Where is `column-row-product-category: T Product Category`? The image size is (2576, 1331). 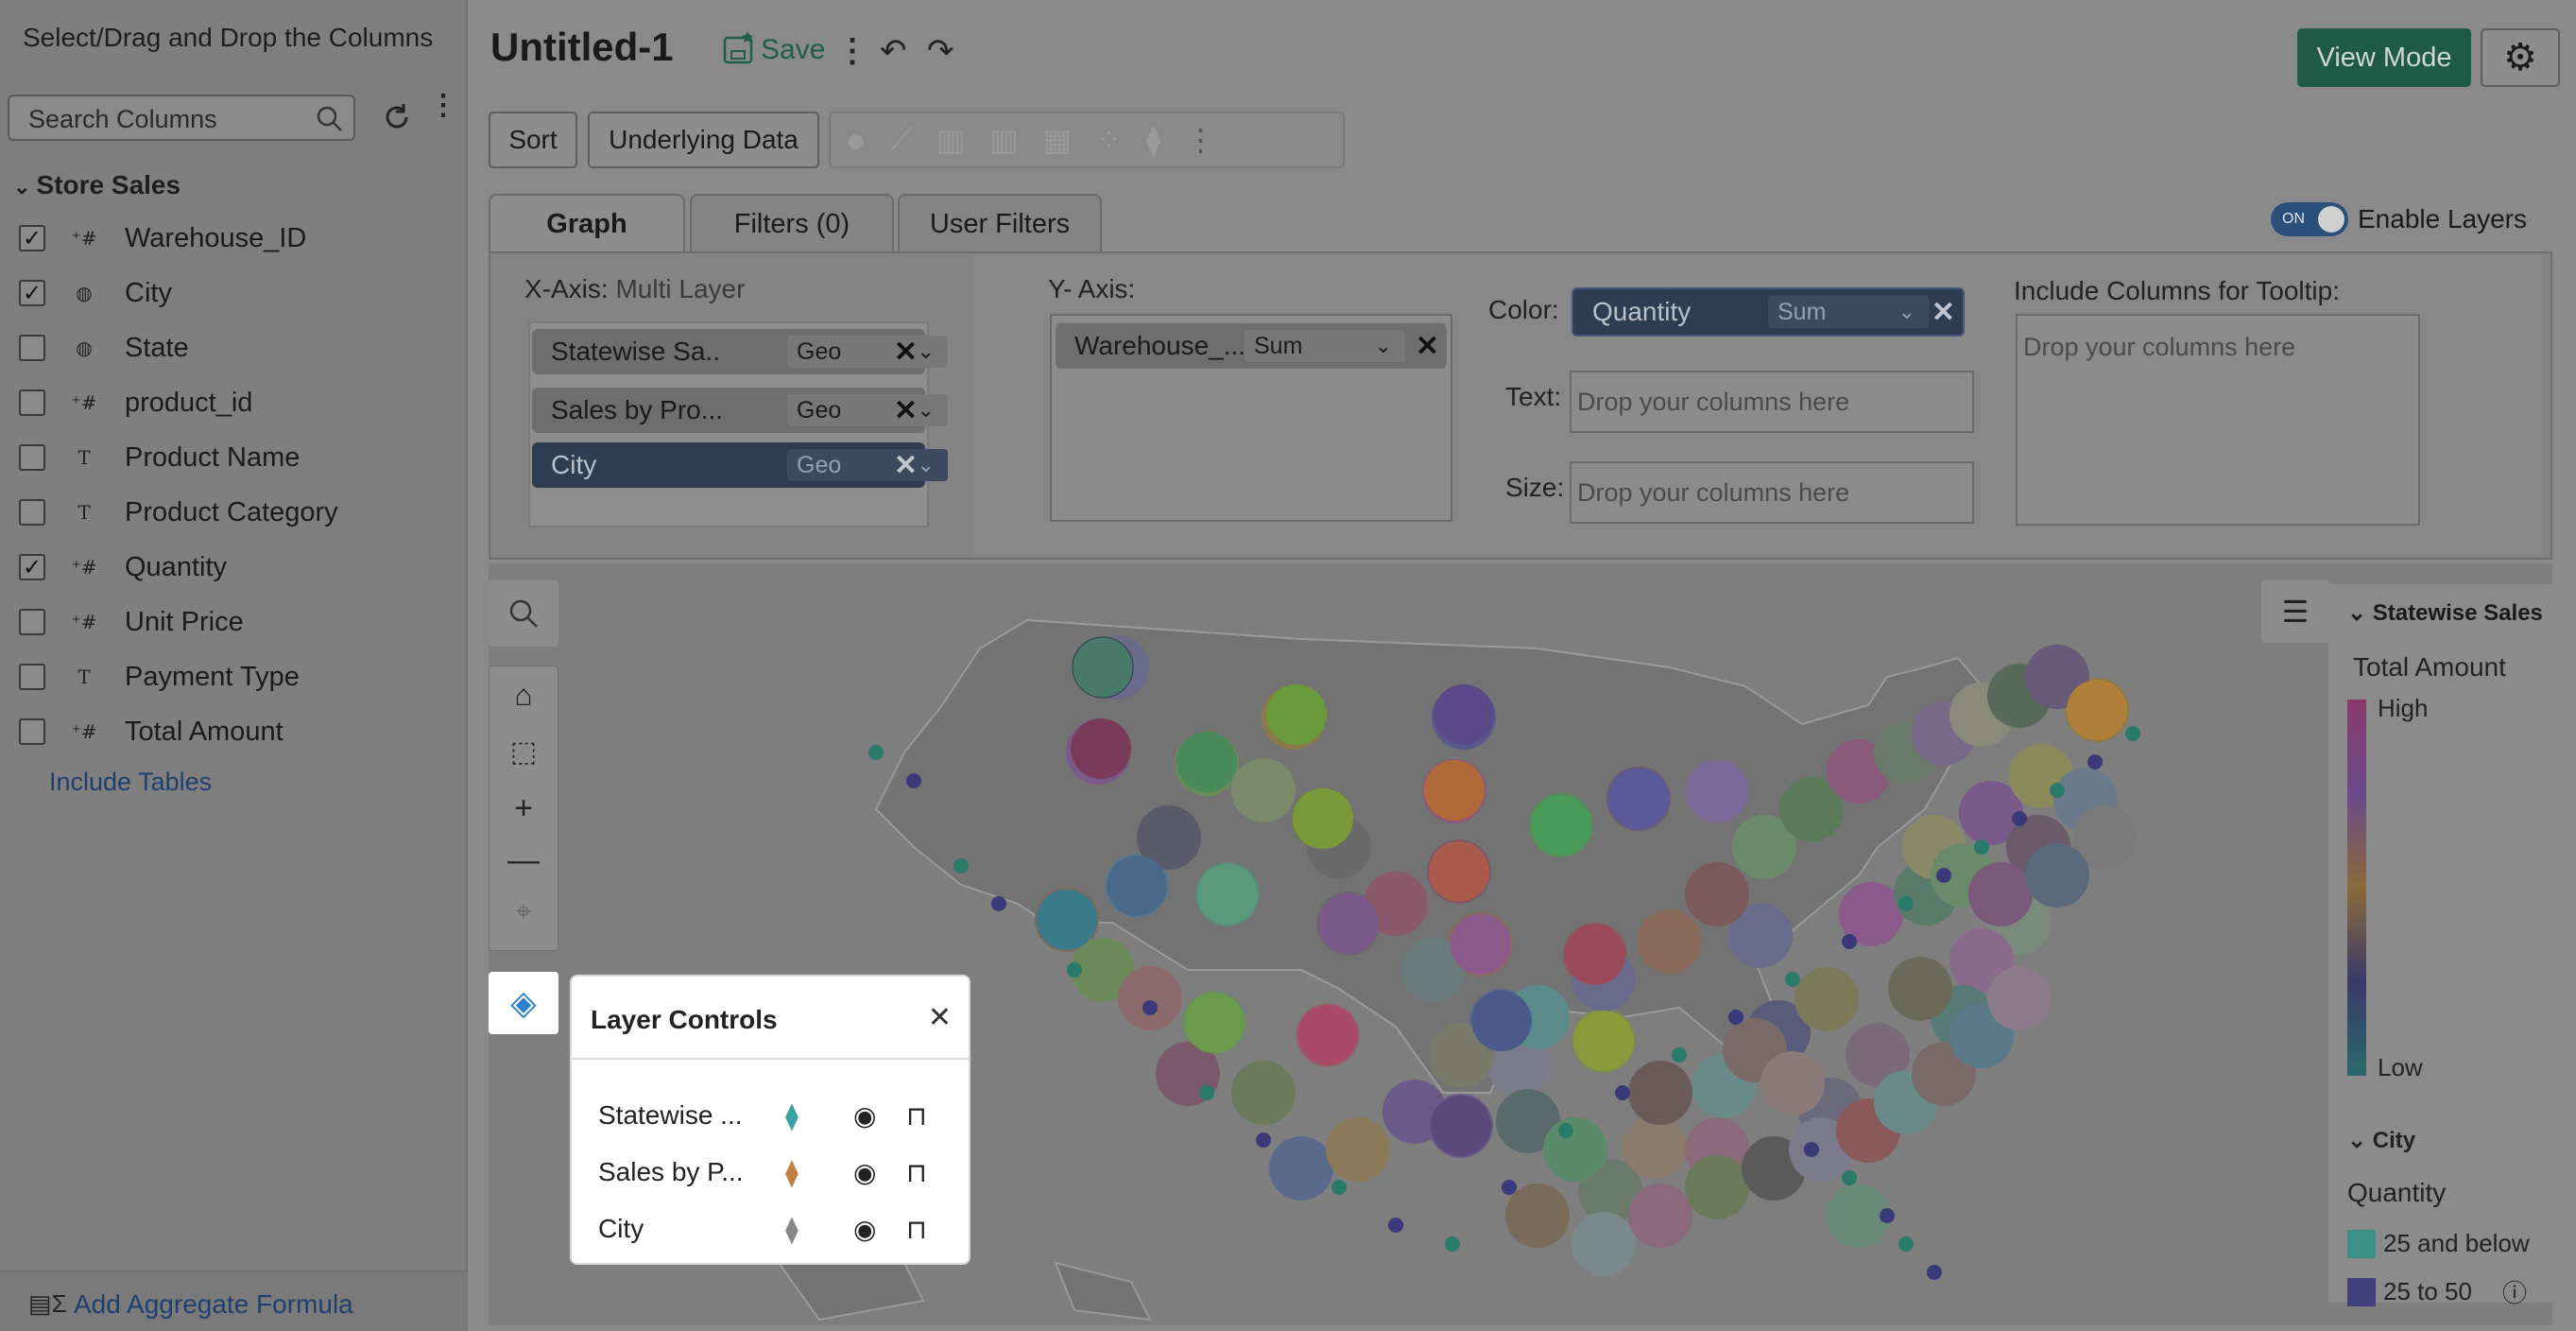
column-row-product-category: T Product Category is located at coordinates (236, 512).